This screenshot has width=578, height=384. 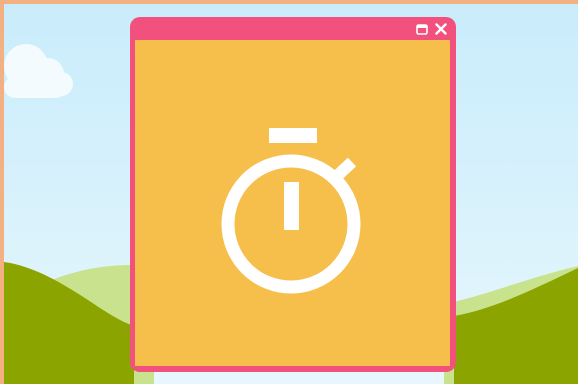 I want to click on close-icon, so click(x=441, y=29).